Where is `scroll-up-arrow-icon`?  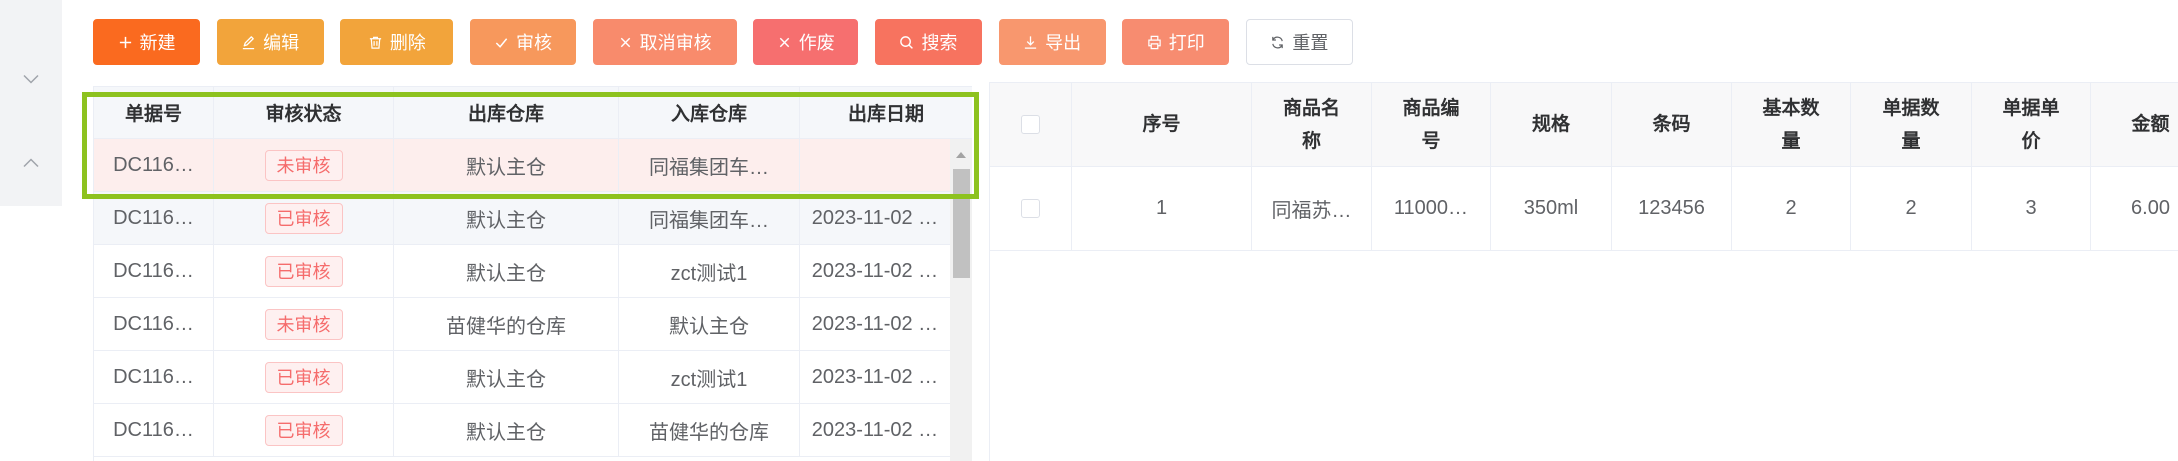 scroll-up-arrow-icon is located at coordinates (961, 155).